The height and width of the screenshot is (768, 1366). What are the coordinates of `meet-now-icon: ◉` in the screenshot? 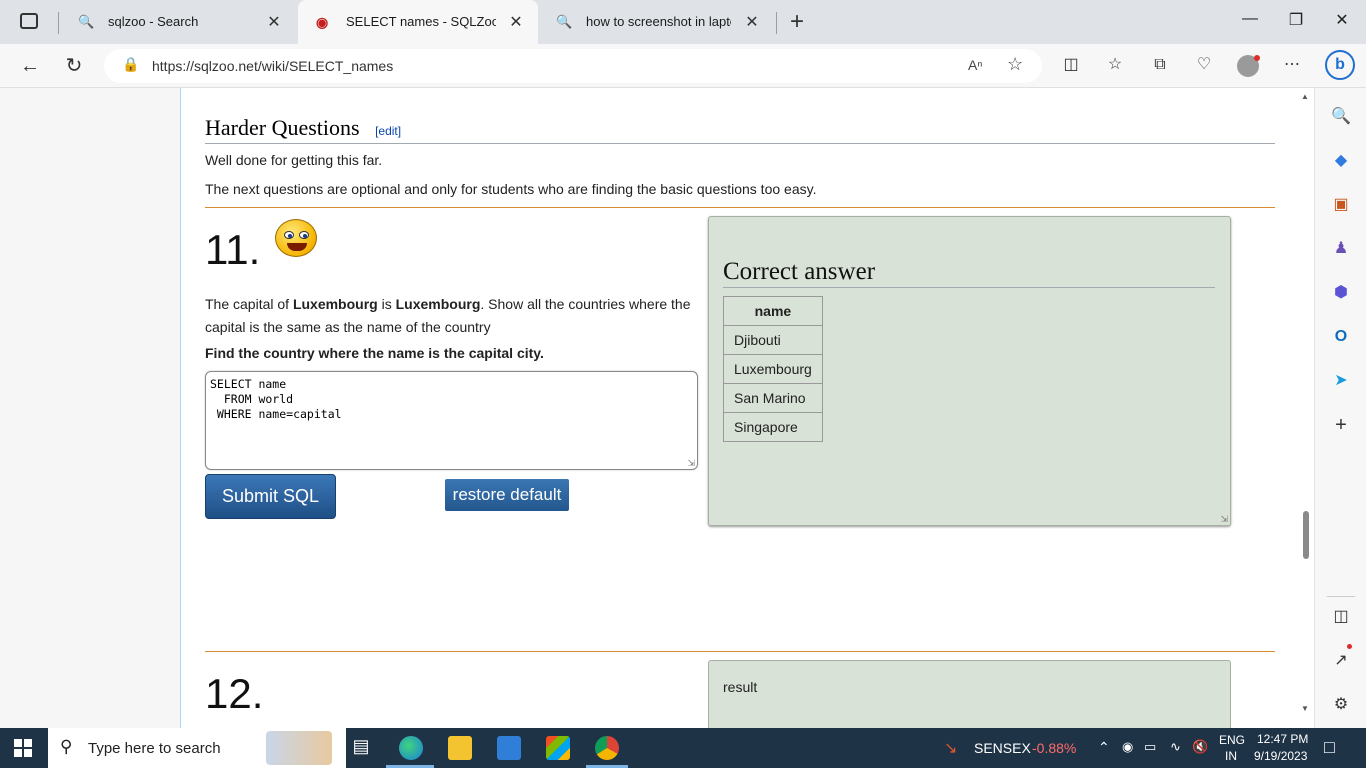 It's located at (1127, 747).